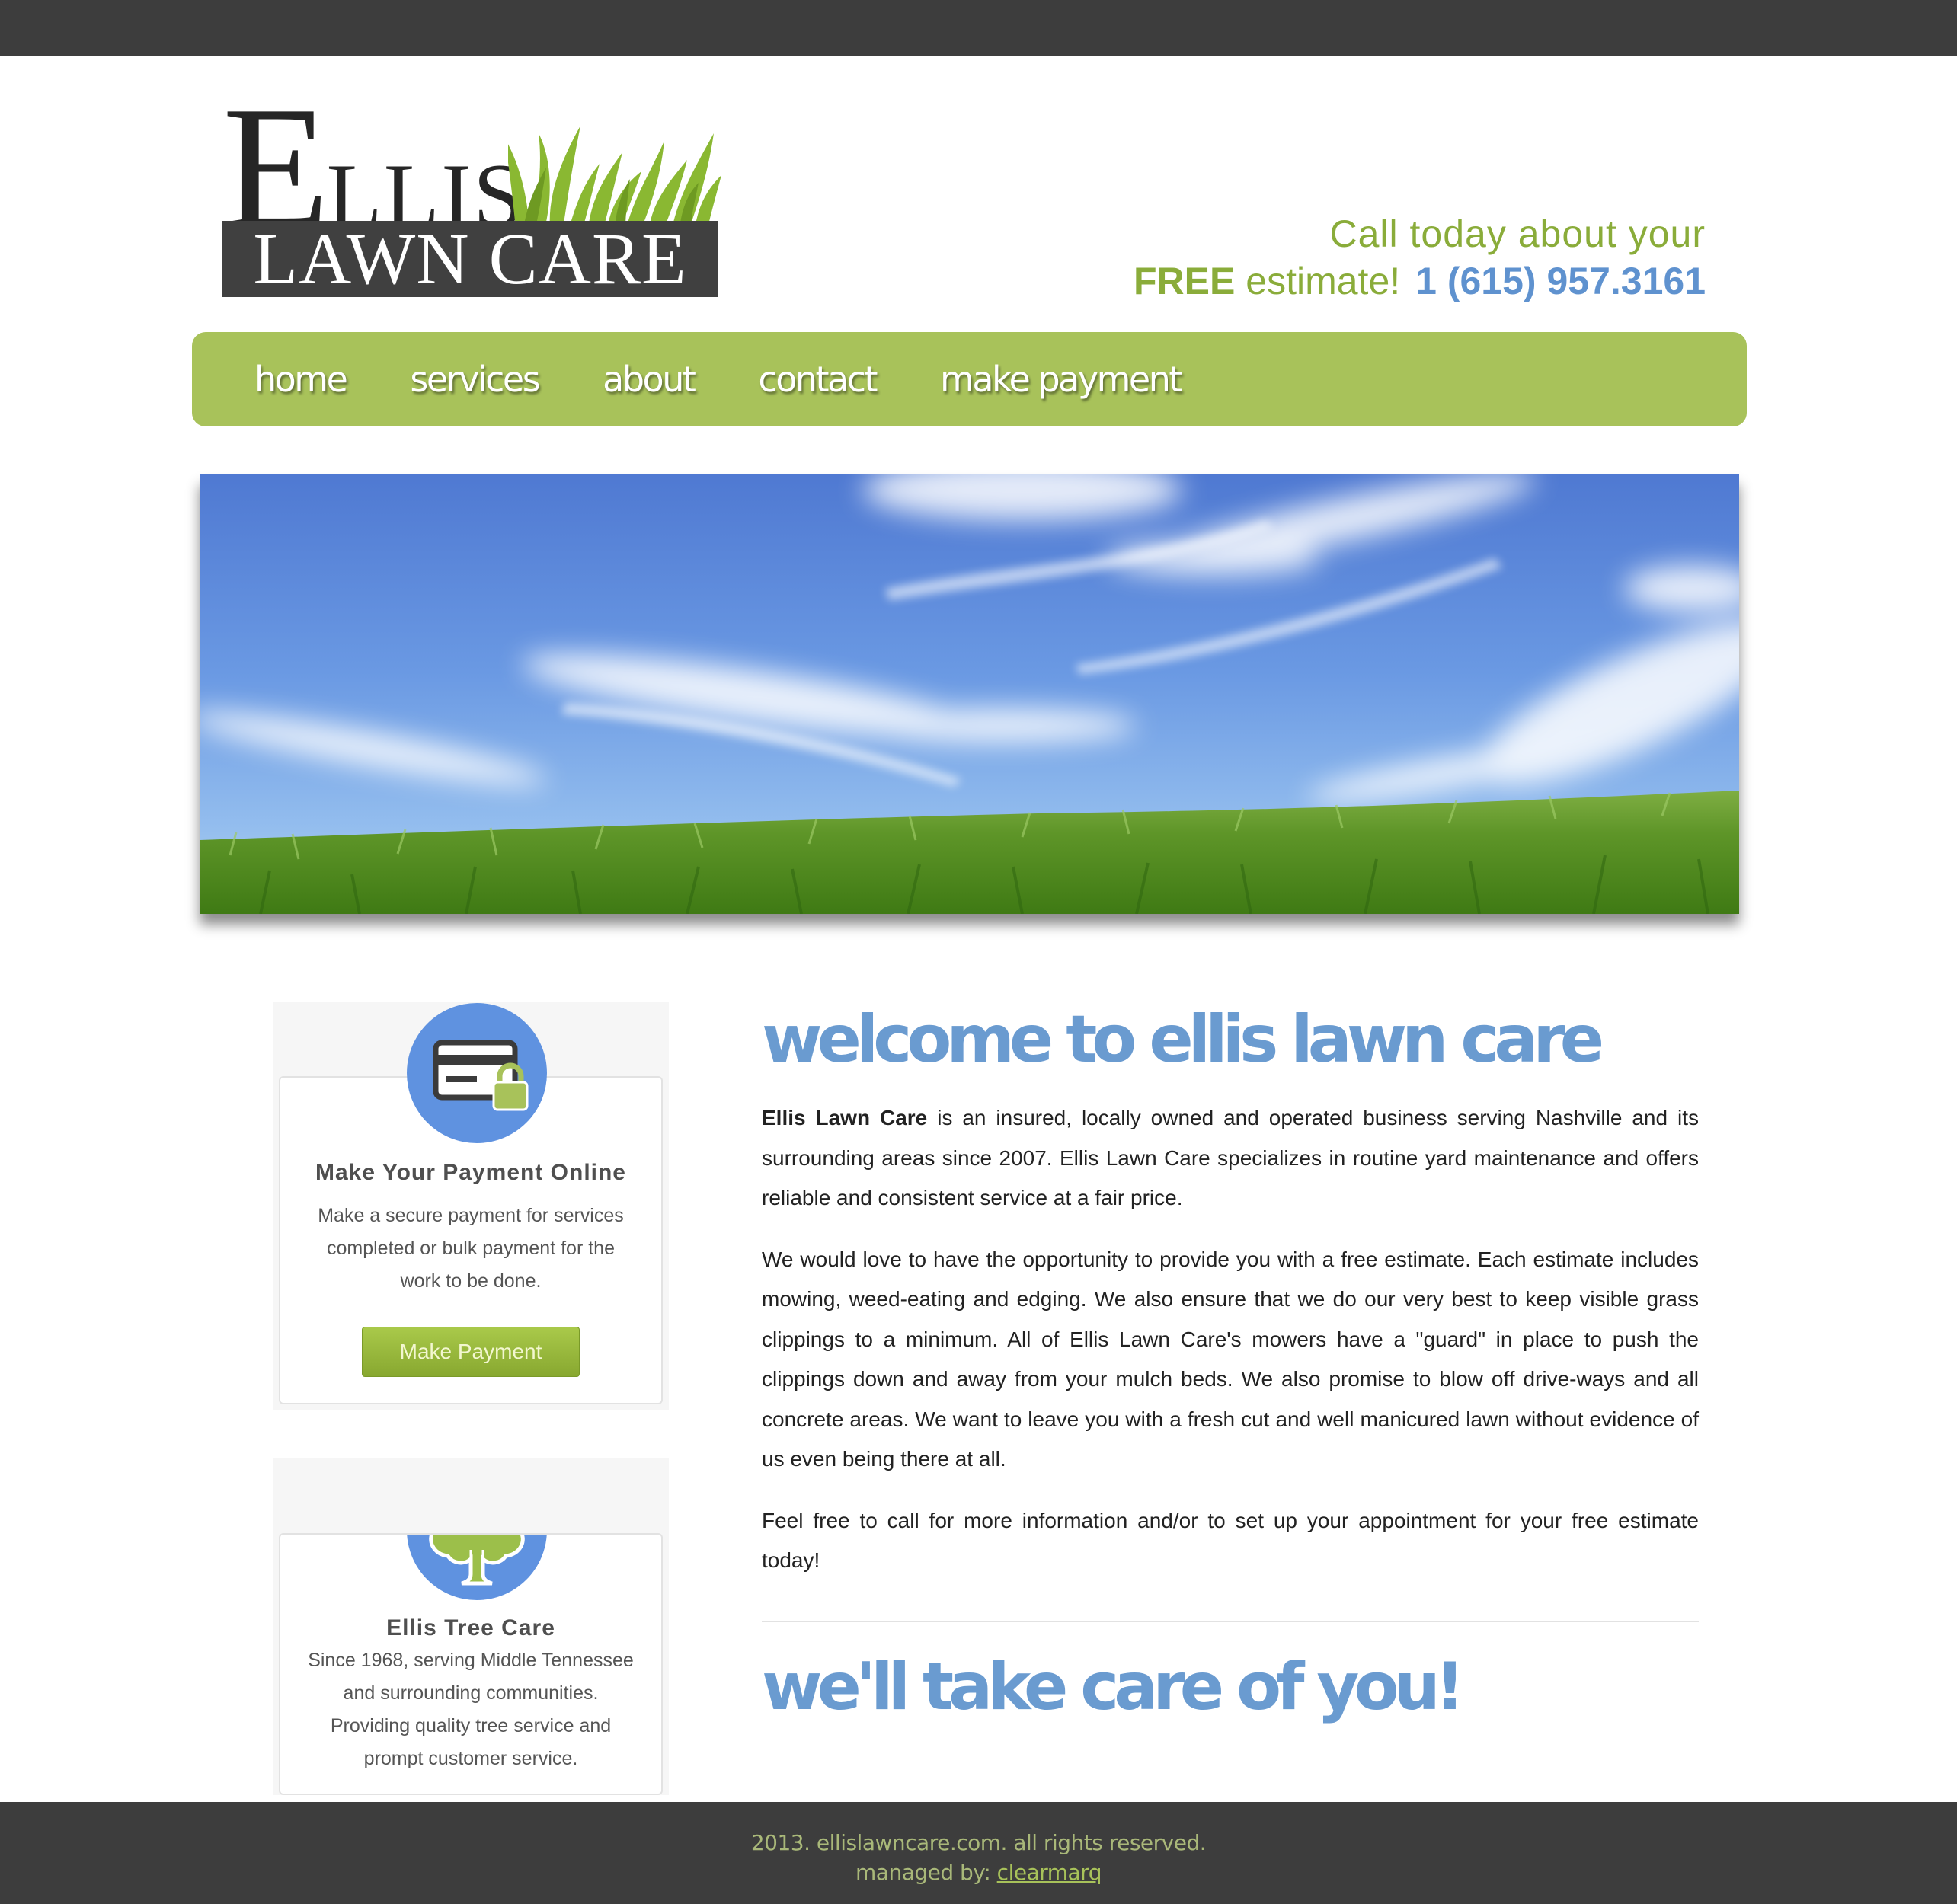  What do you see at coordinates (475, 379) in the screenshot?
I see `nav-item-services: services` at bounding box center [475, 379].